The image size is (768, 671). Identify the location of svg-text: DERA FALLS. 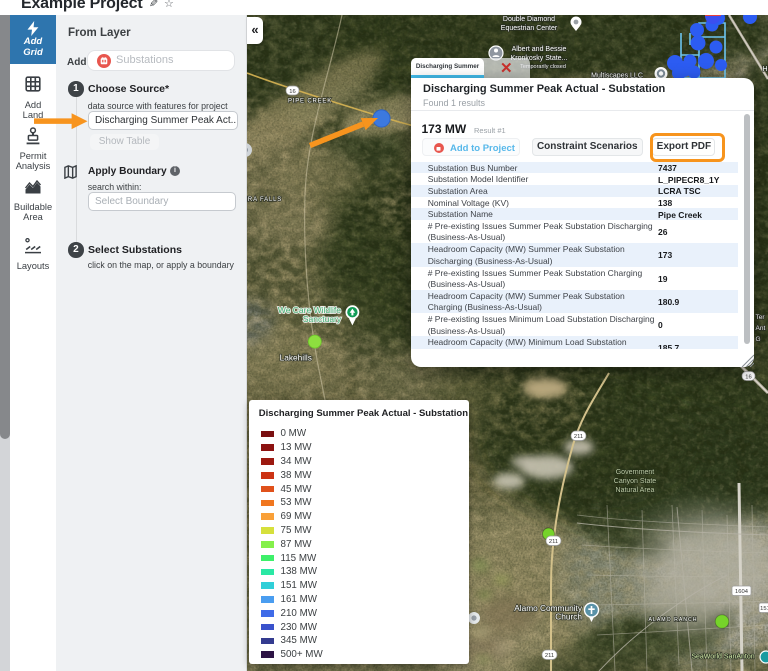
(264, 200).